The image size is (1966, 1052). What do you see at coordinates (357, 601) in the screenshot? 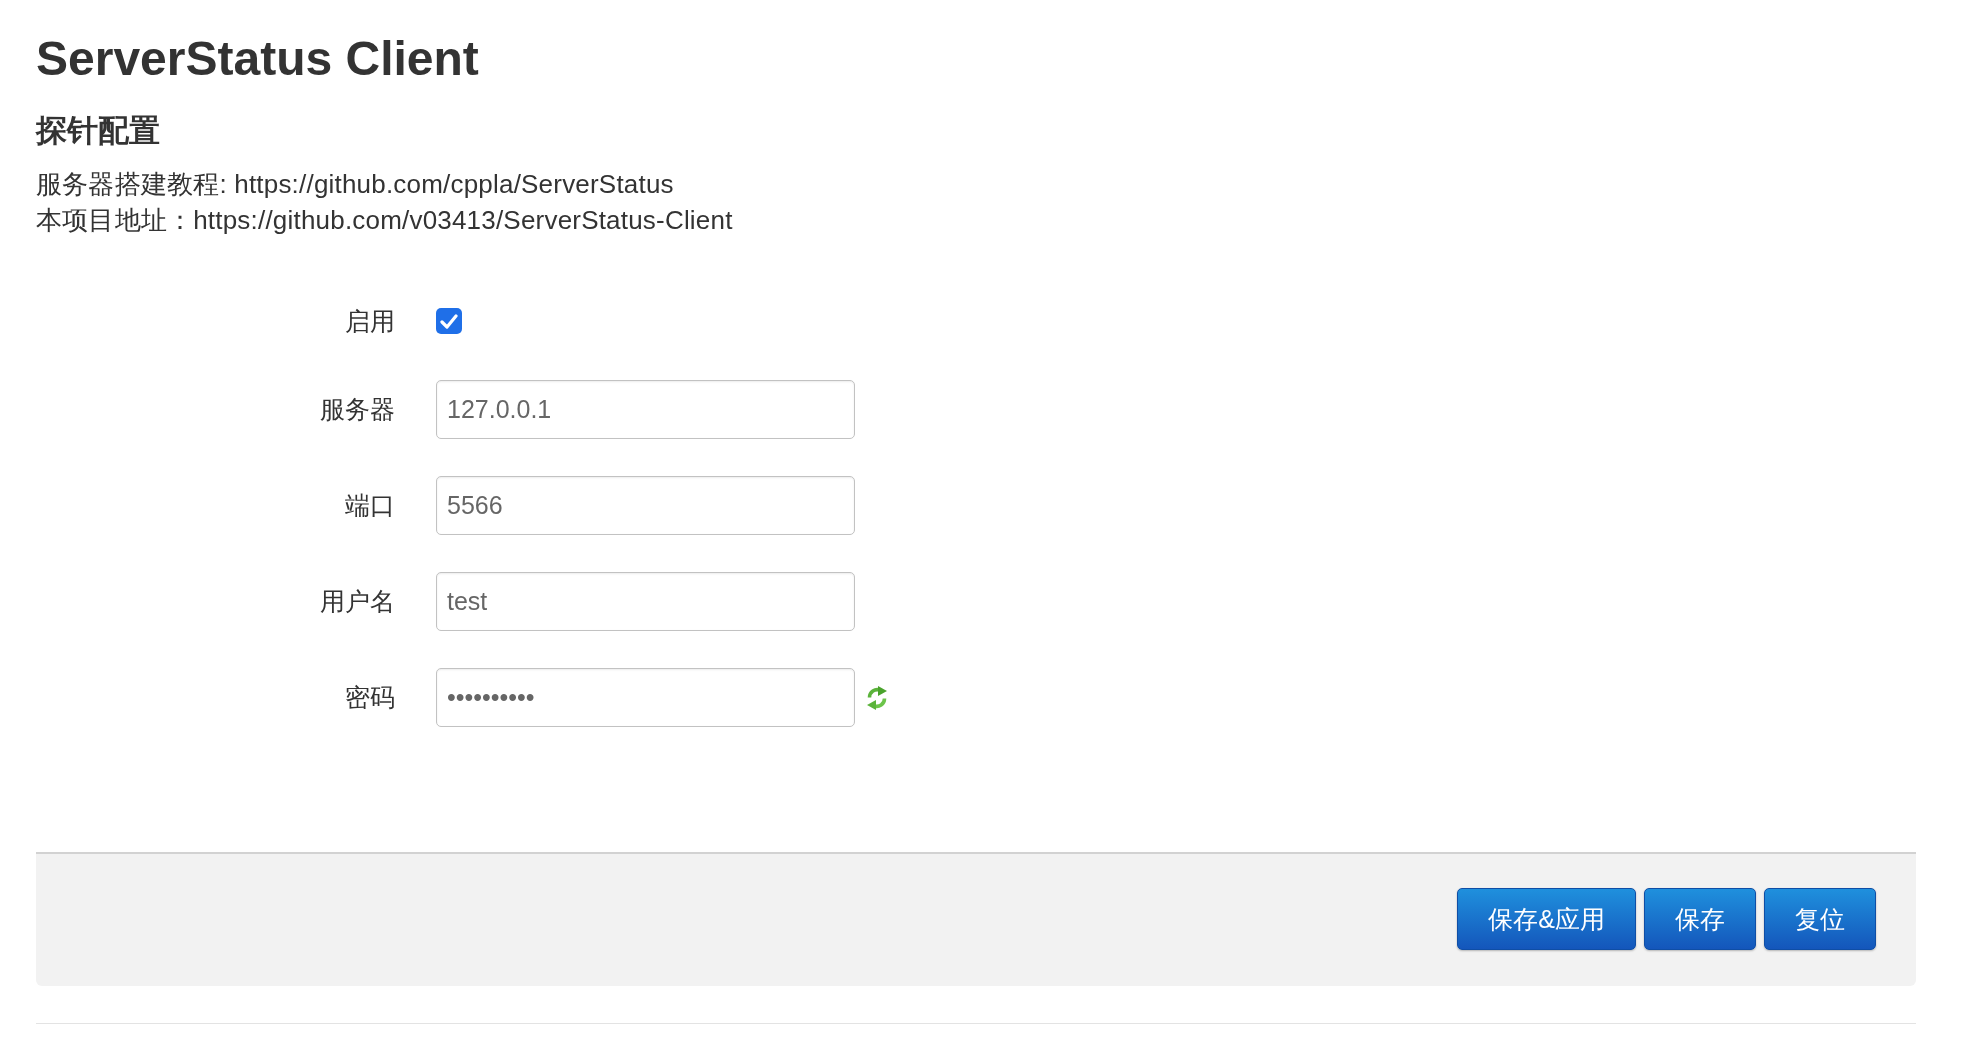
I see `field-label: 用户名` at bounding box center [357, 601].